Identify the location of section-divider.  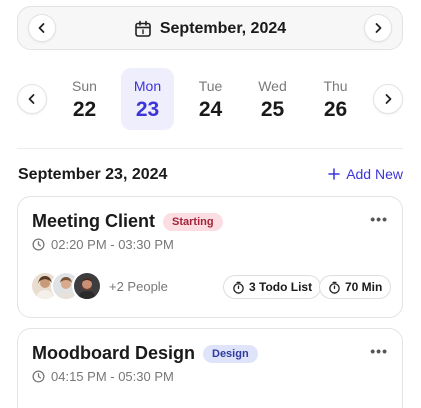
(210, 148).